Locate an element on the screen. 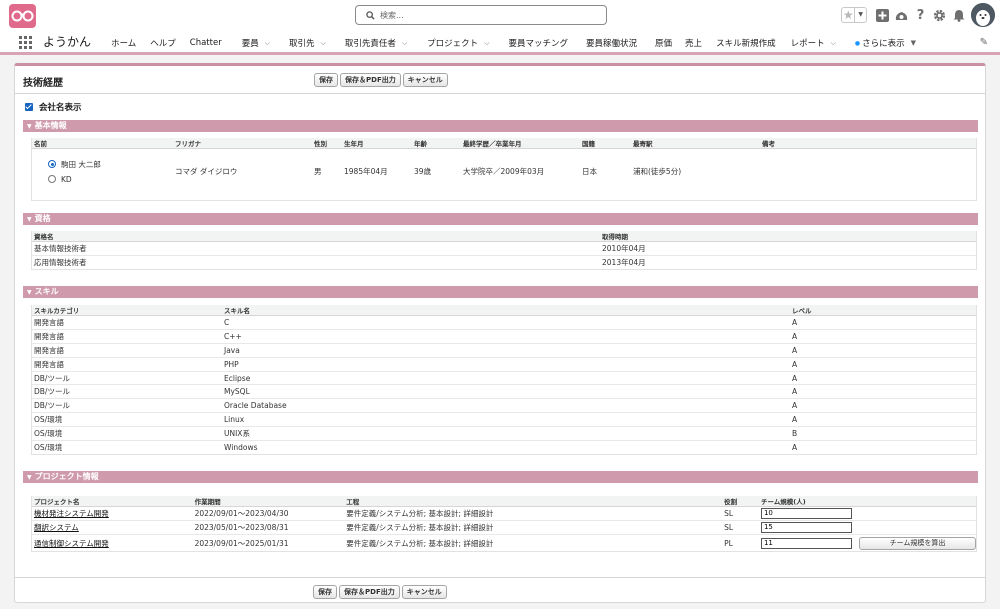 The height and width of the screenshot is (609, 1000). skill-name: Oracle Database is located at coordinates (506, 406).